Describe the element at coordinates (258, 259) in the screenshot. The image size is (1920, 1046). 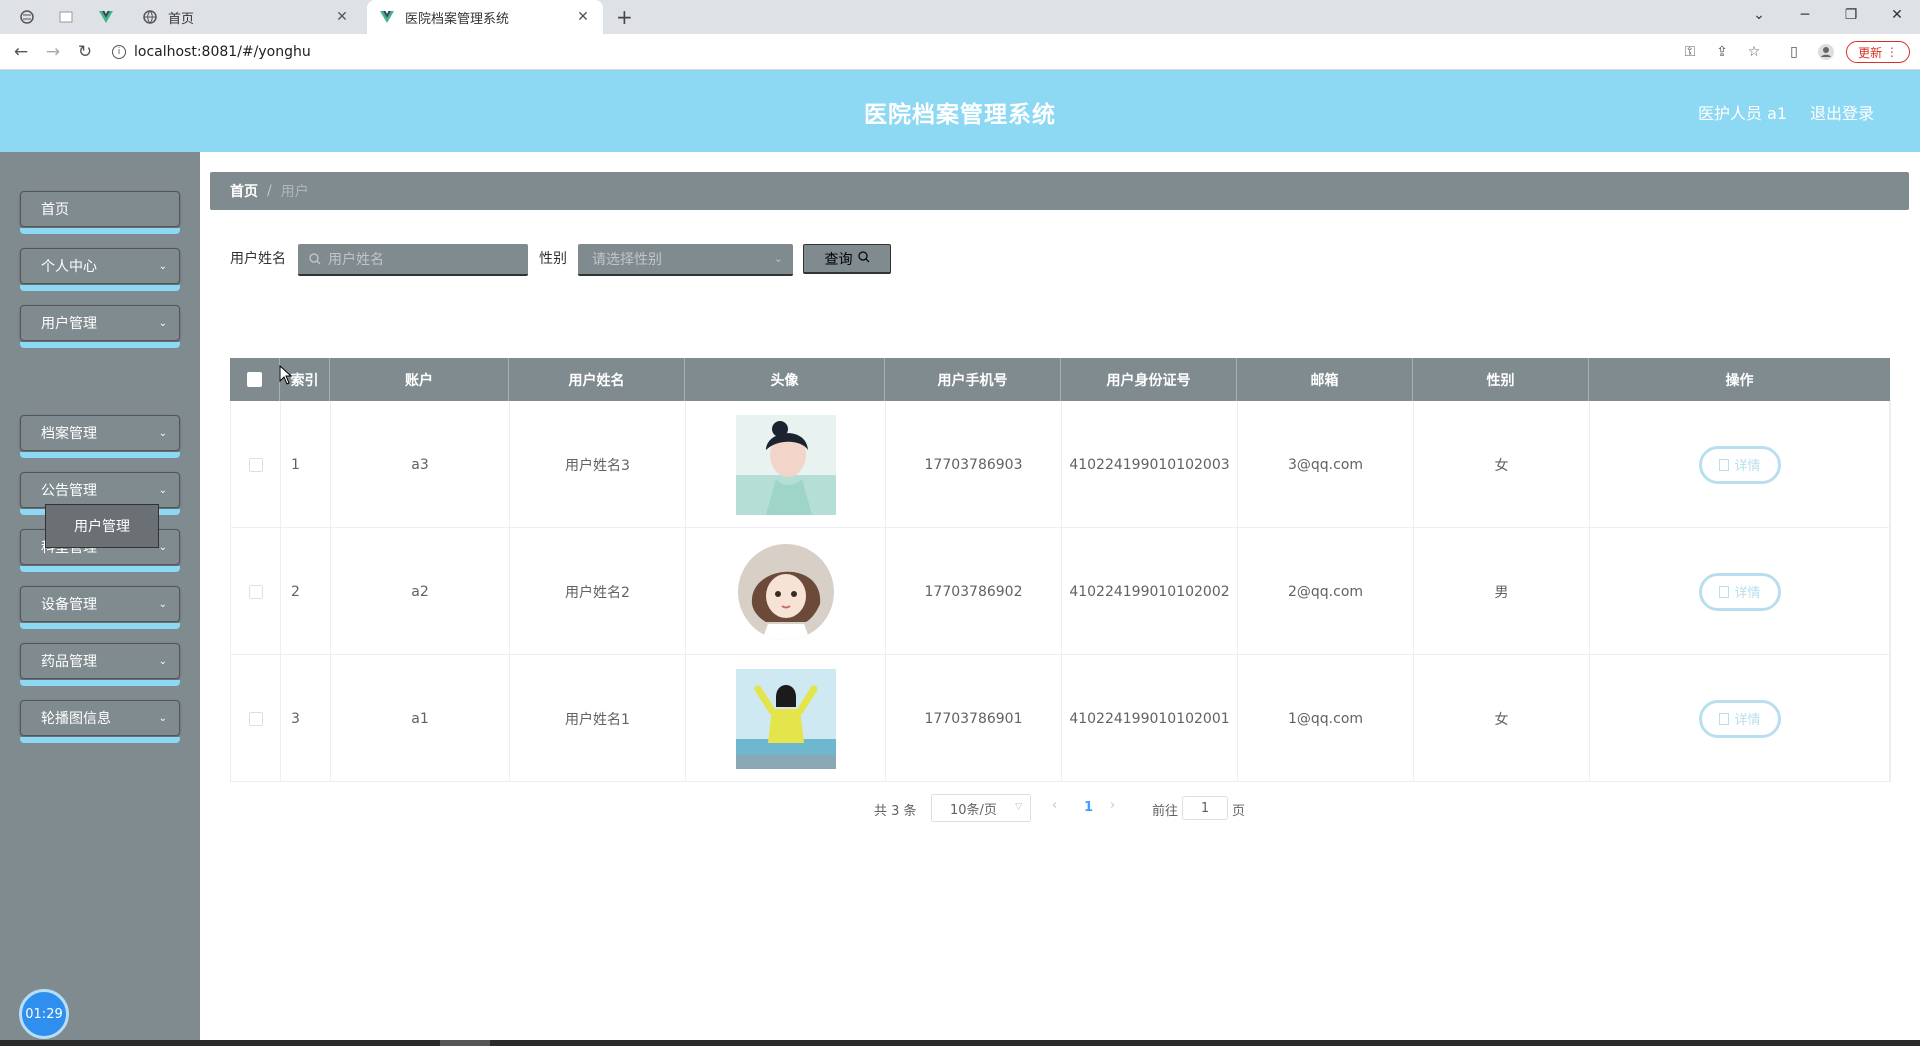
I see `name-label: 用户姓名` at that location.